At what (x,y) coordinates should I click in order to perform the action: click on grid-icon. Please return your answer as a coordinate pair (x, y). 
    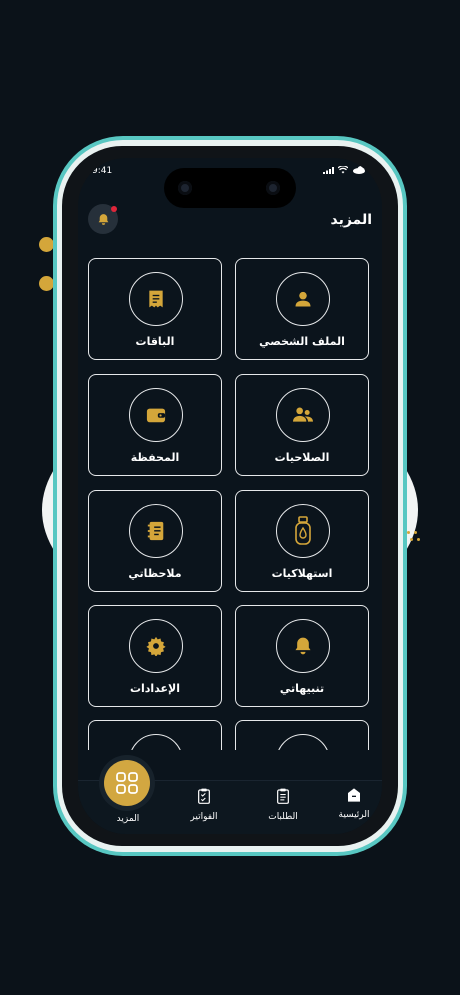
    Looking at the image, I should click on (127, 783).